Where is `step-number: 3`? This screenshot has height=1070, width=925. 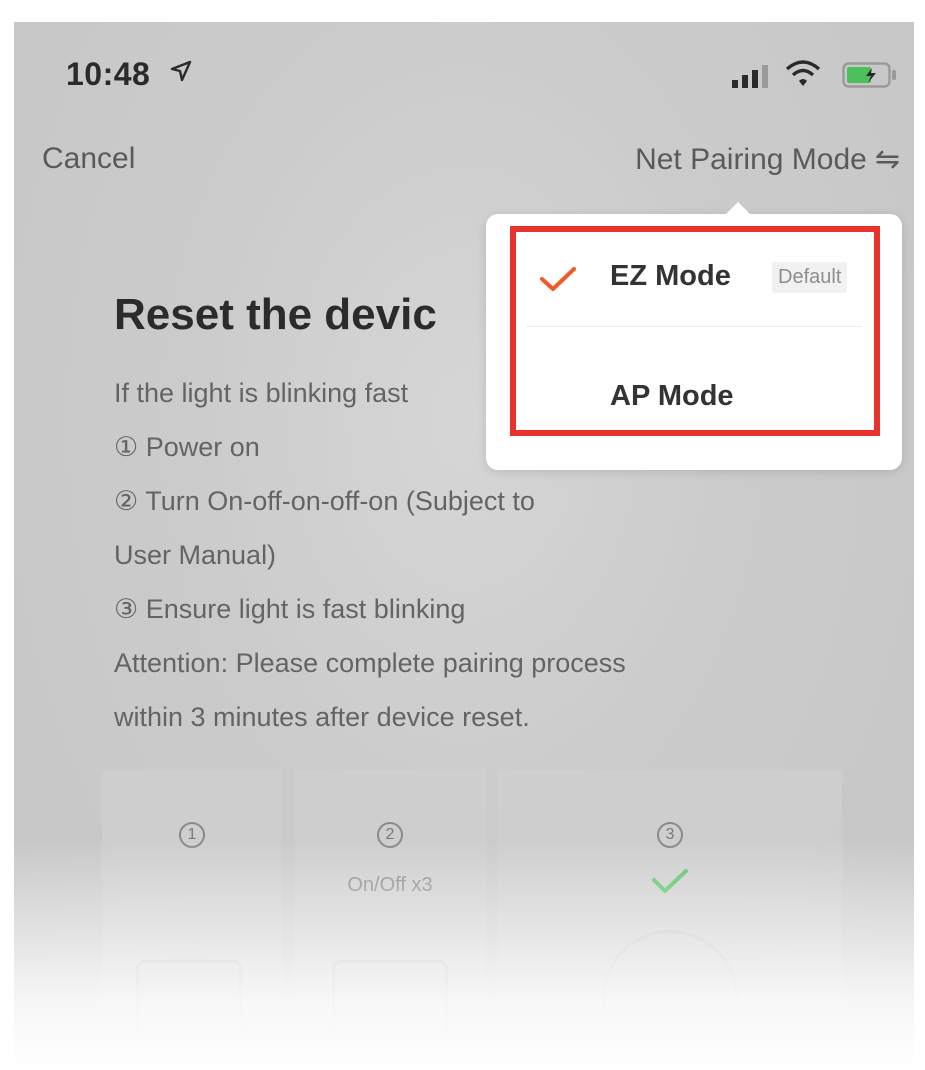
step-number: 3 is located at coordinates (670, 835).